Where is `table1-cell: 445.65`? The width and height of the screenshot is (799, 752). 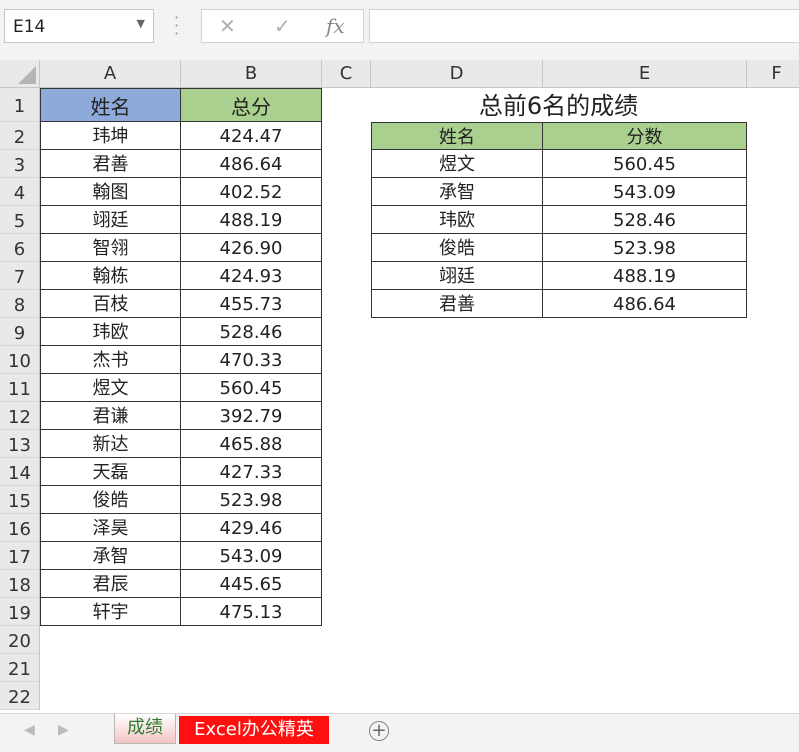
table1-cell: 445.65 is located at coordinates (251, 584).